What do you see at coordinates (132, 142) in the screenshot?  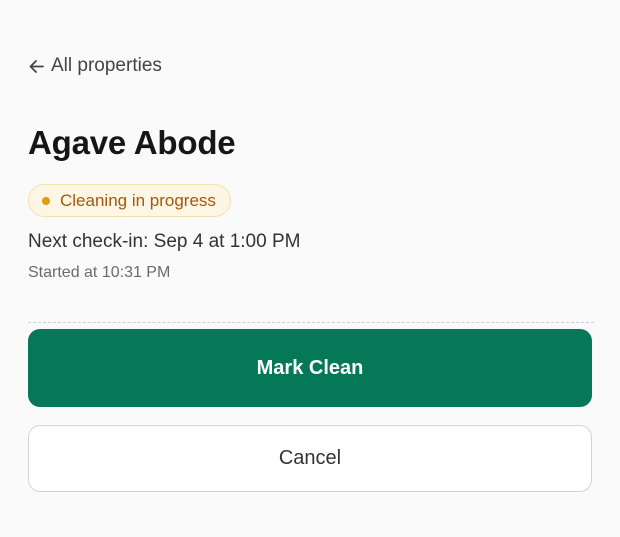 I see `page-title: Agave Abode` at bounding box center [132, 142].